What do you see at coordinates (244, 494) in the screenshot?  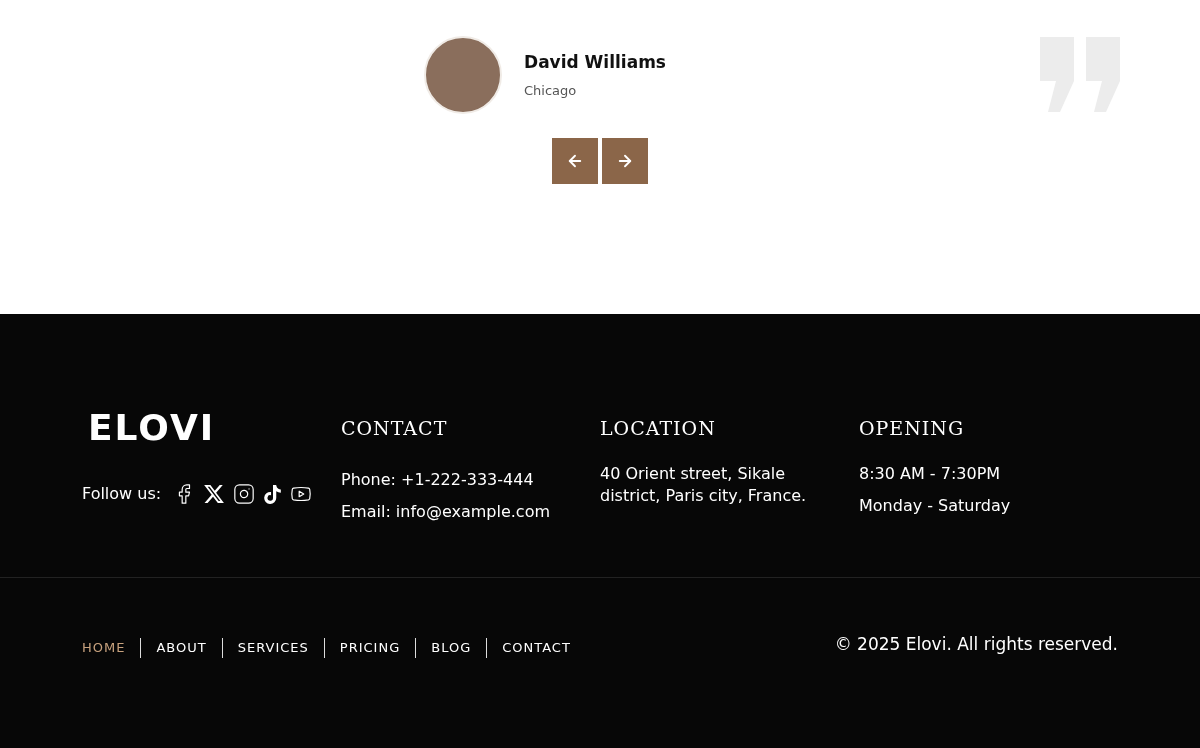 I see `instagram-icon` at bounding box center [244, 494].